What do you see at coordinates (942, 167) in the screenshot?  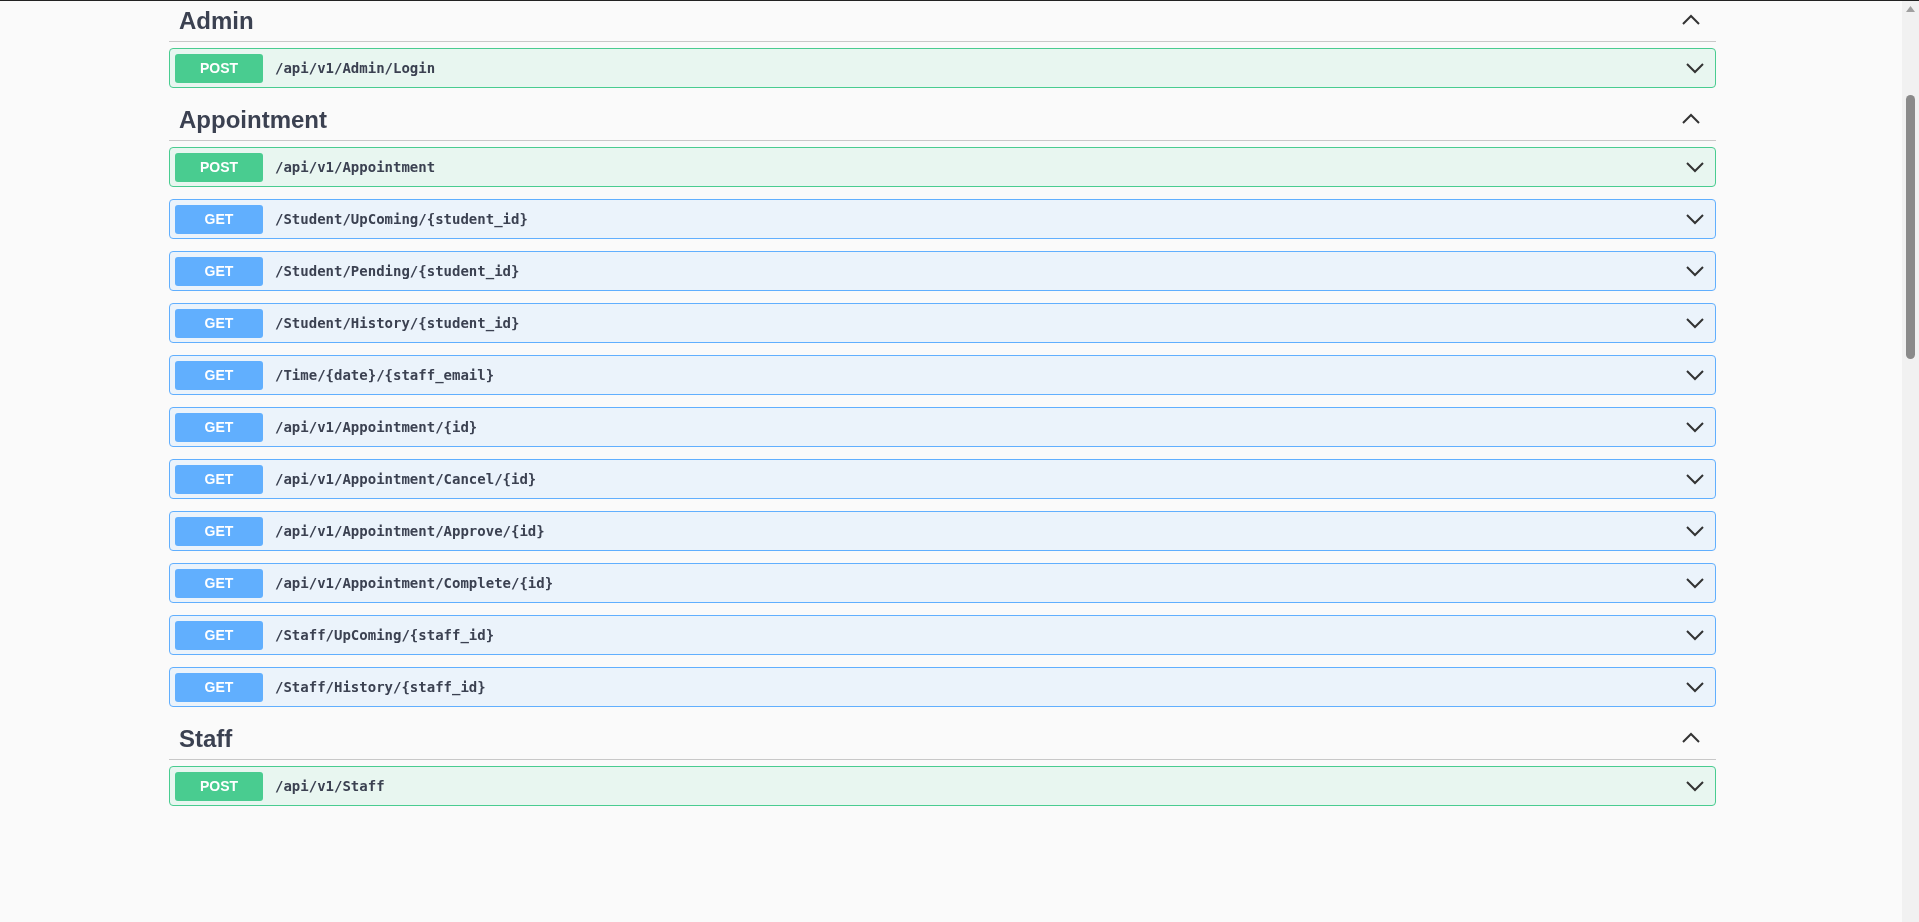 I see `endpoint-row: POST /api/v1/Appointment` at bounding box center [942, 167].